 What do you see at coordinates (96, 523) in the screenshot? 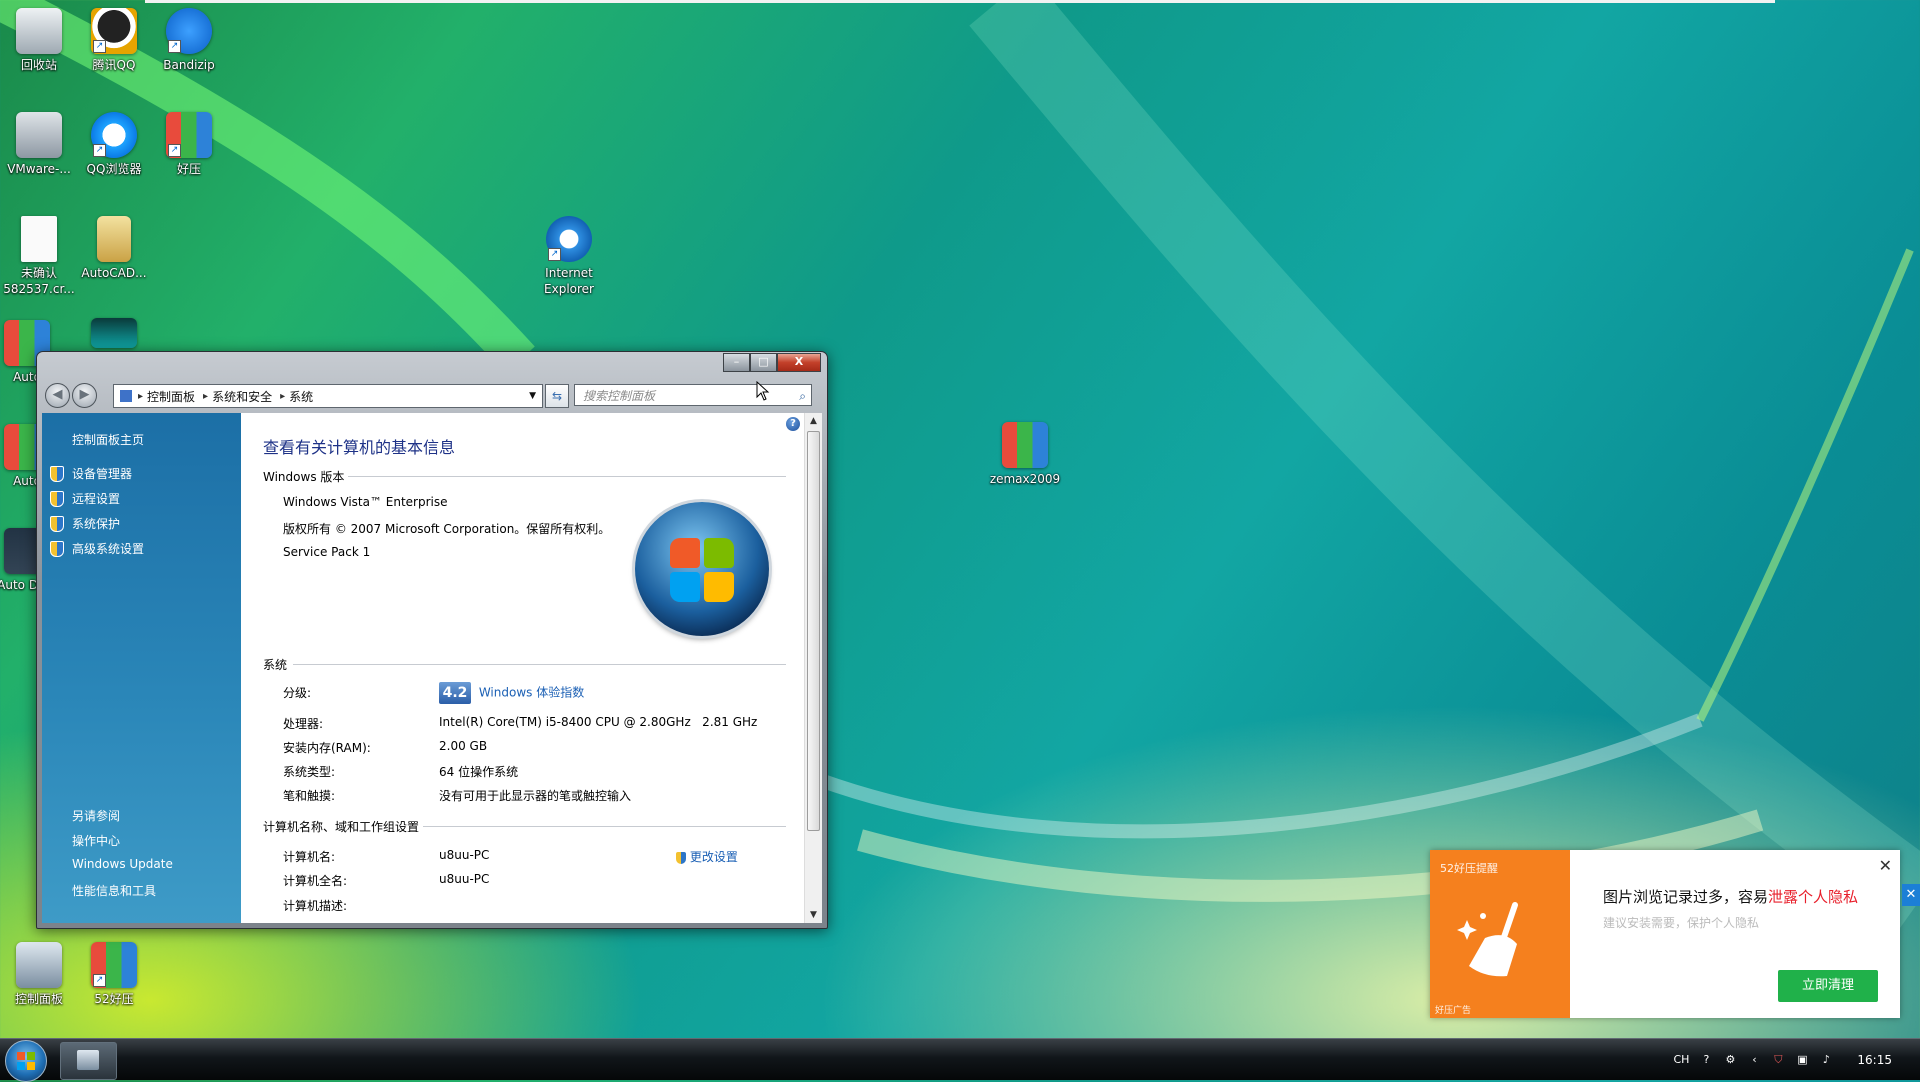
I see `sidebar-item-label: 系统保护` at bounding box center [96, 523].